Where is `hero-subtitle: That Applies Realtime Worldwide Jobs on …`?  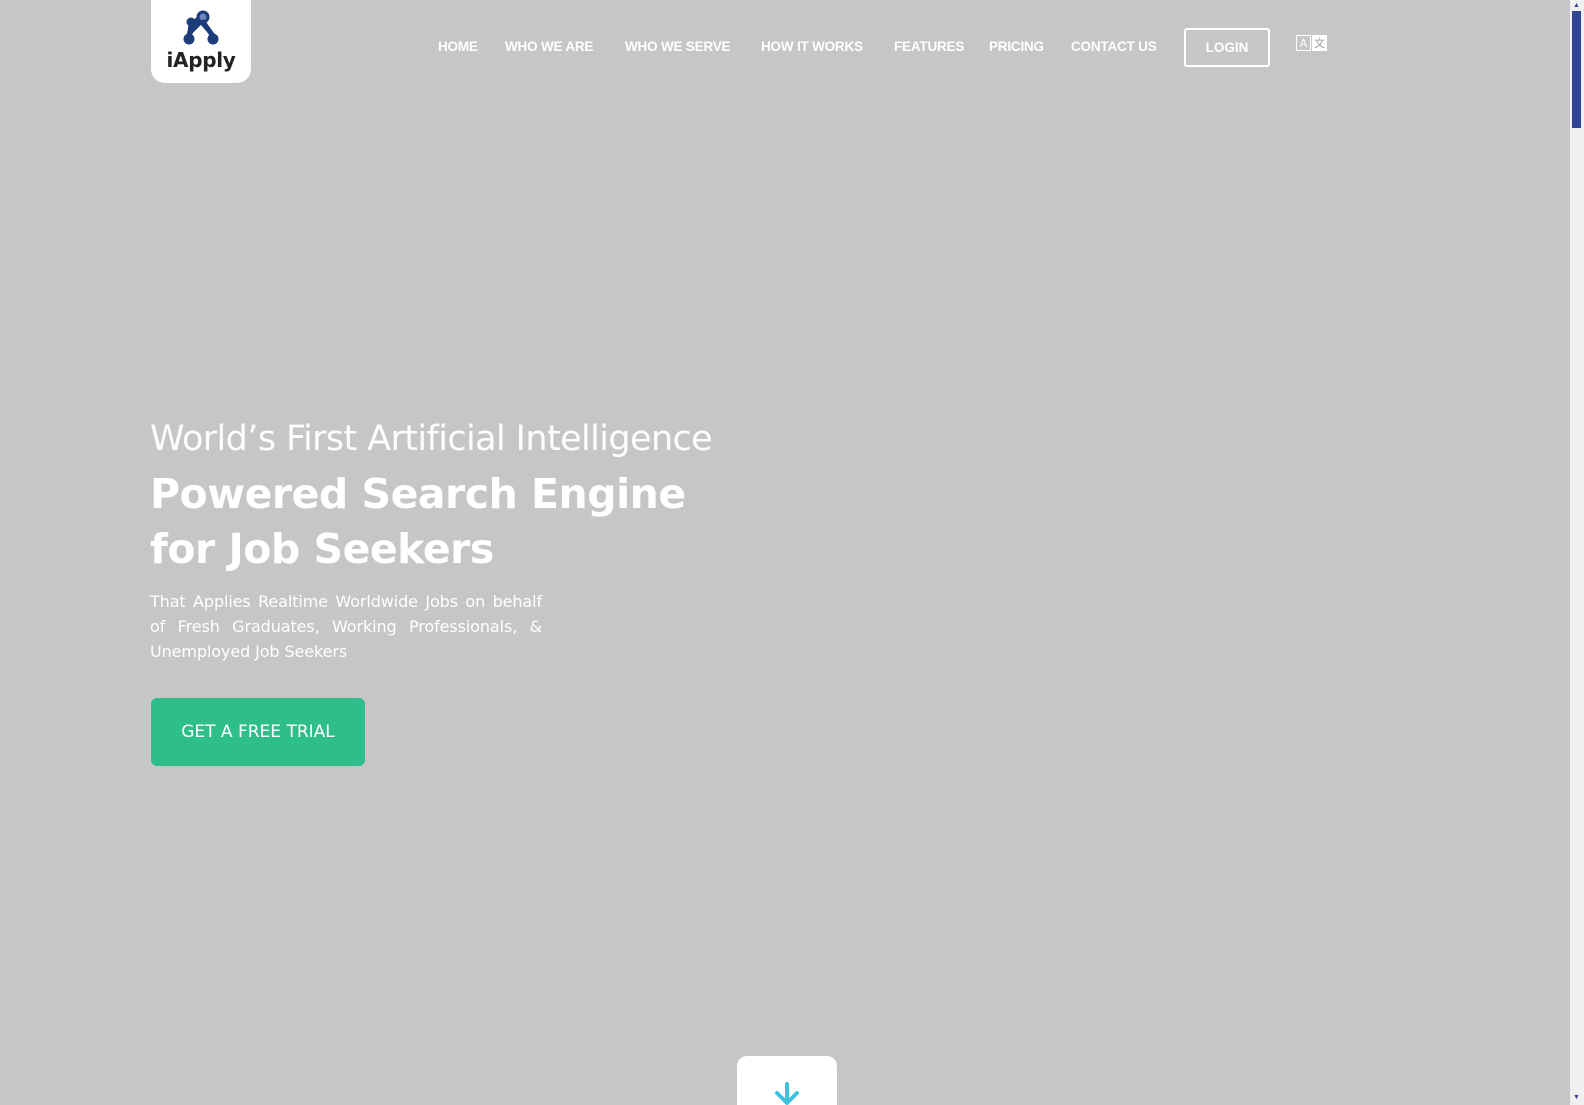 hero-subtitle: That Applies Realtime Worldwide Jobs on … is located at coordinates (346, 626).